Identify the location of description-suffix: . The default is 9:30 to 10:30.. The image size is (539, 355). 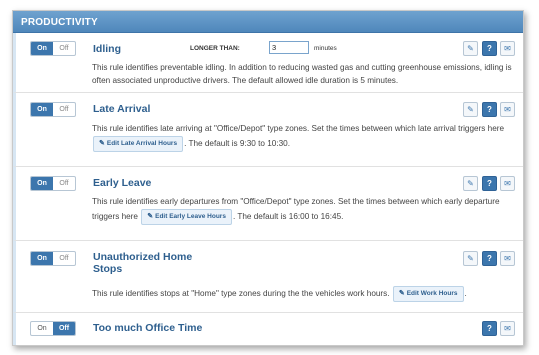
(237, 143).